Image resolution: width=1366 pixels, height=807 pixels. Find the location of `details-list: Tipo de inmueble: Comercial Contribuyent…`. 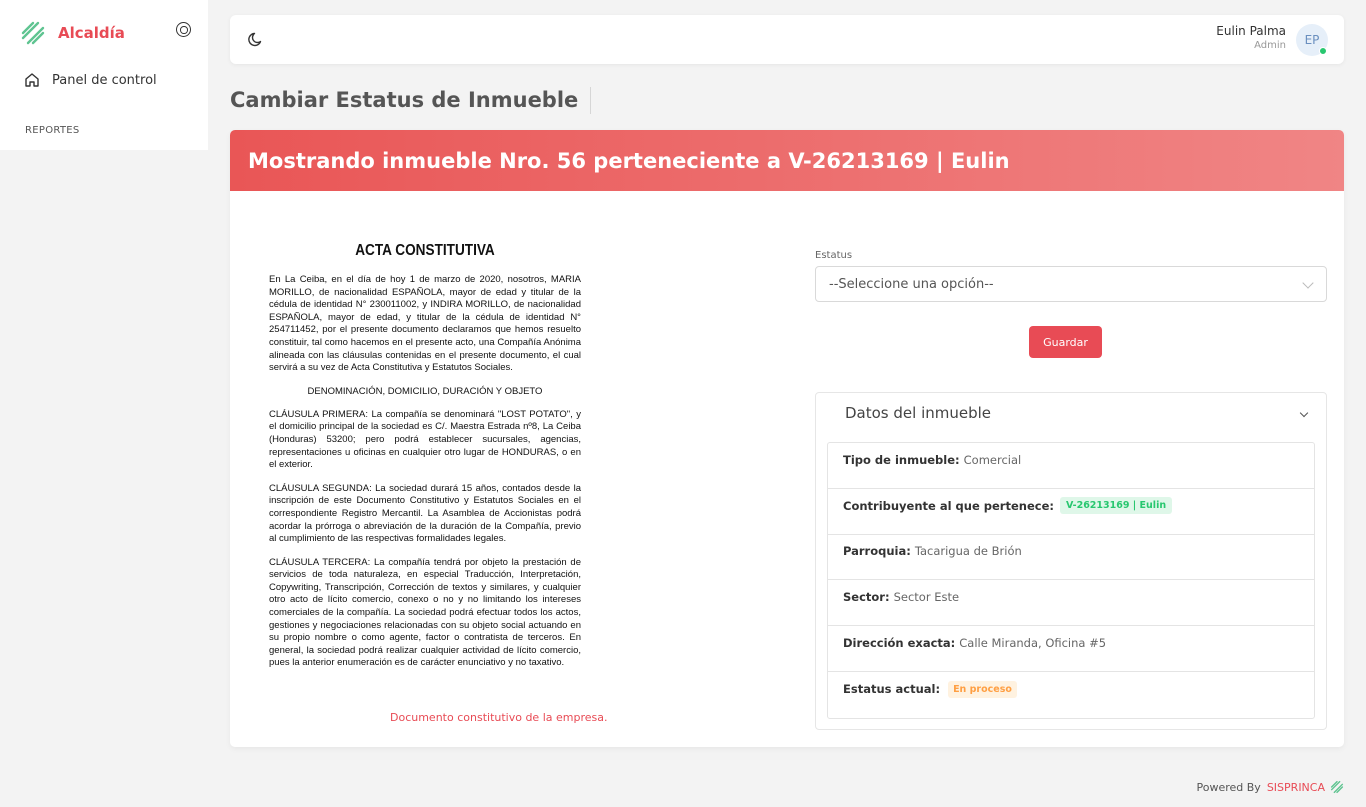

details-list: Tipo de inmueble: Comercial Contribuyent… is located at coordinates (1071, 580).